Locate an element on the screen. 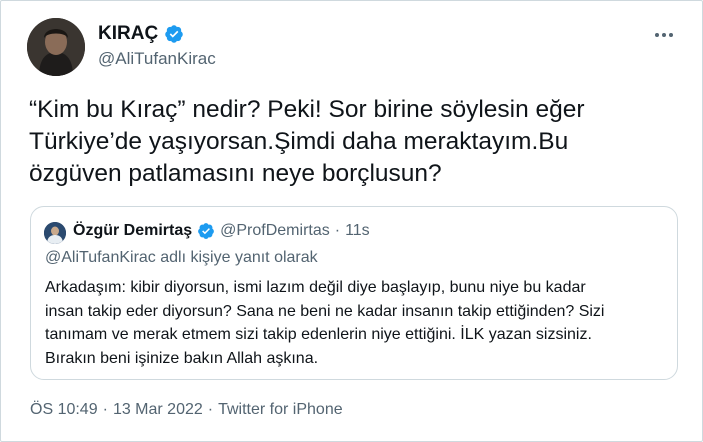 The width and height of the screenshot is (703, 442). more-options-button is located at coordinates (664, 35).